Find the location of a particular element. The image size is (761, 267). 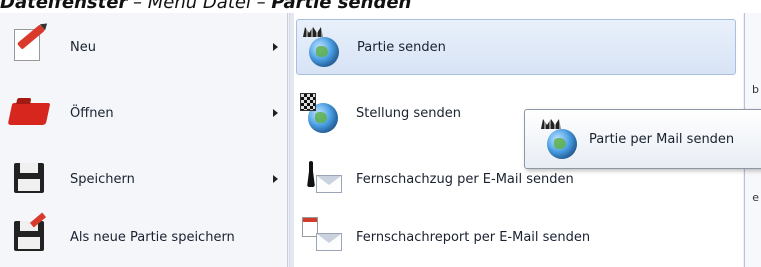

edge-text-fragment: e is located at coordinates (755, 197).